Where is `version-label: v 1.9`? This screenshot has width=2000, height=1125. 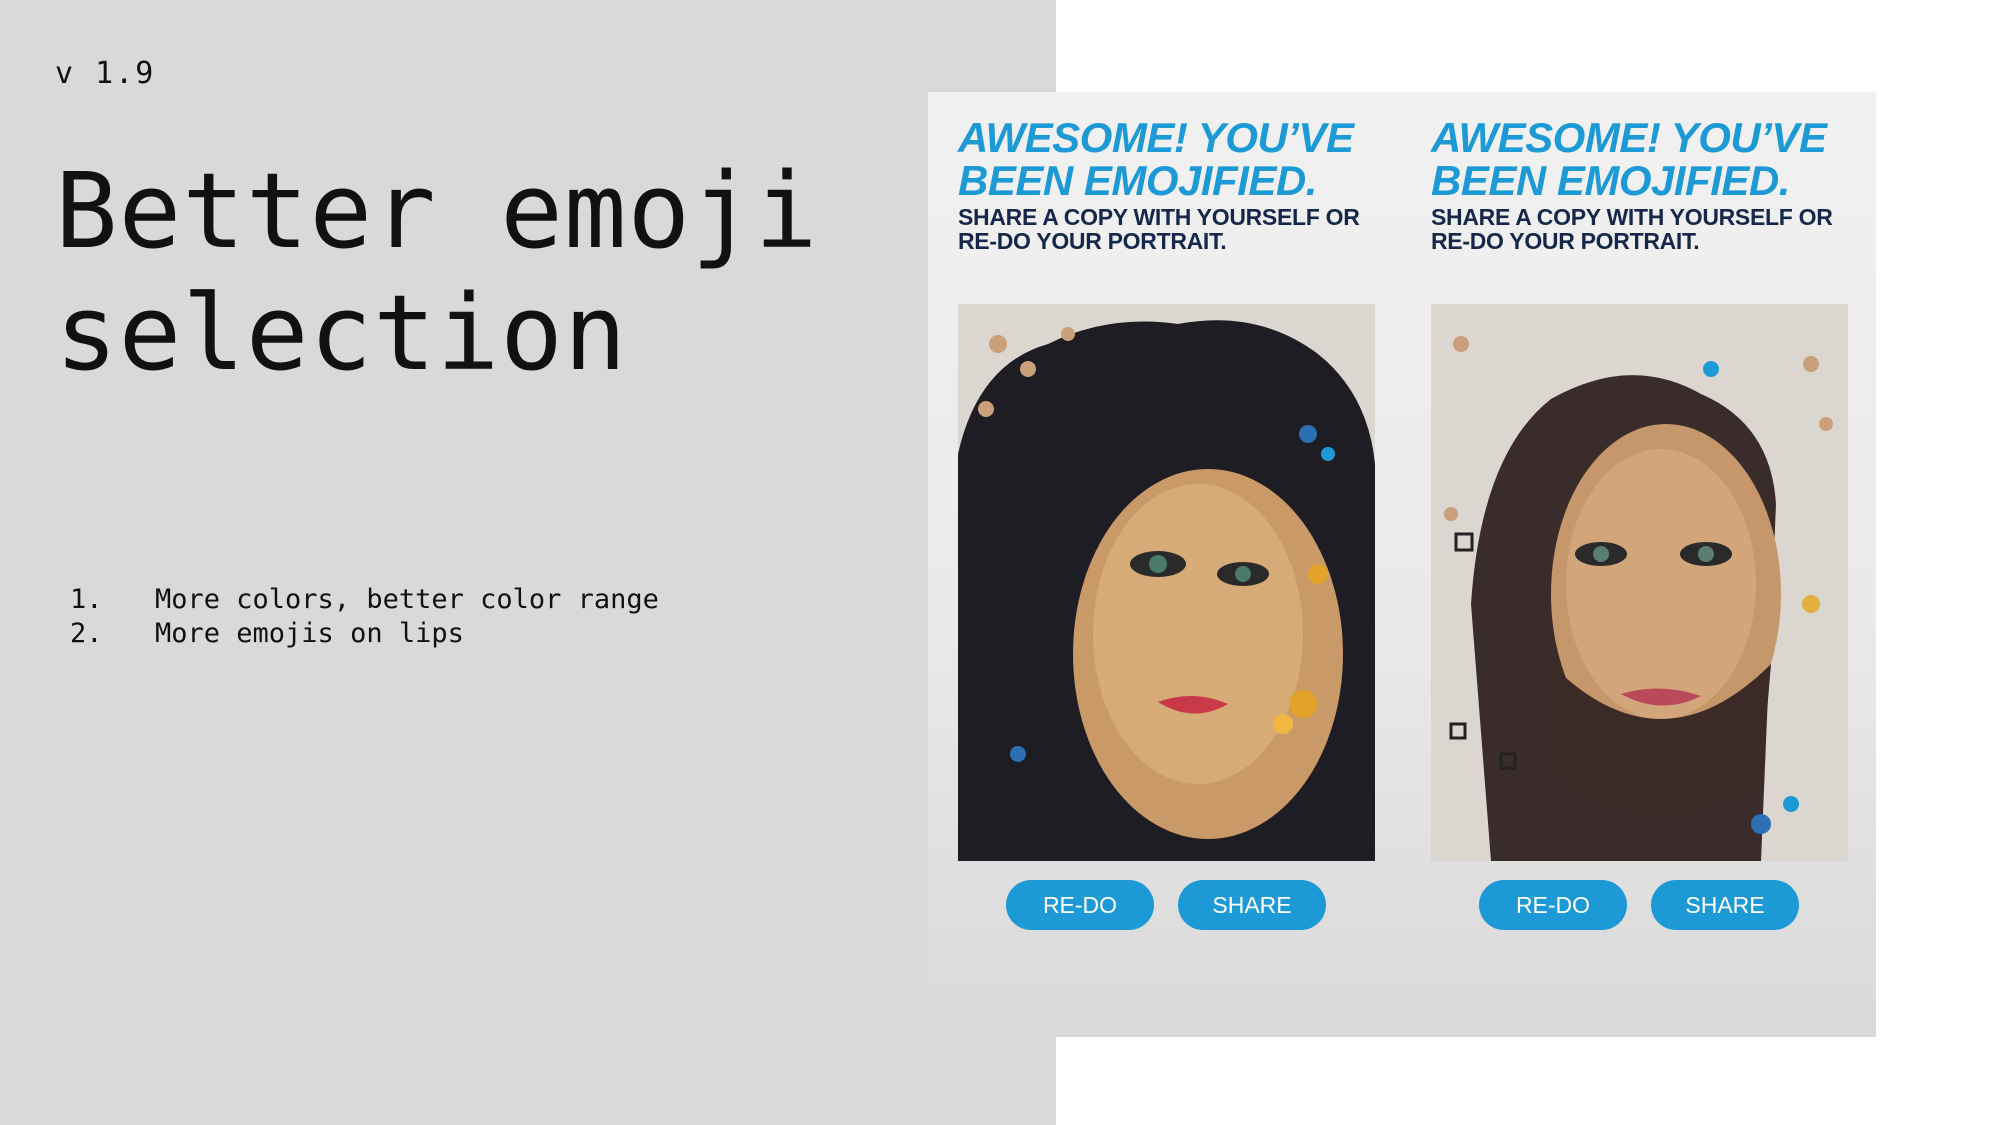 version-label: v 1.9 is located at coordinates (105, 73).